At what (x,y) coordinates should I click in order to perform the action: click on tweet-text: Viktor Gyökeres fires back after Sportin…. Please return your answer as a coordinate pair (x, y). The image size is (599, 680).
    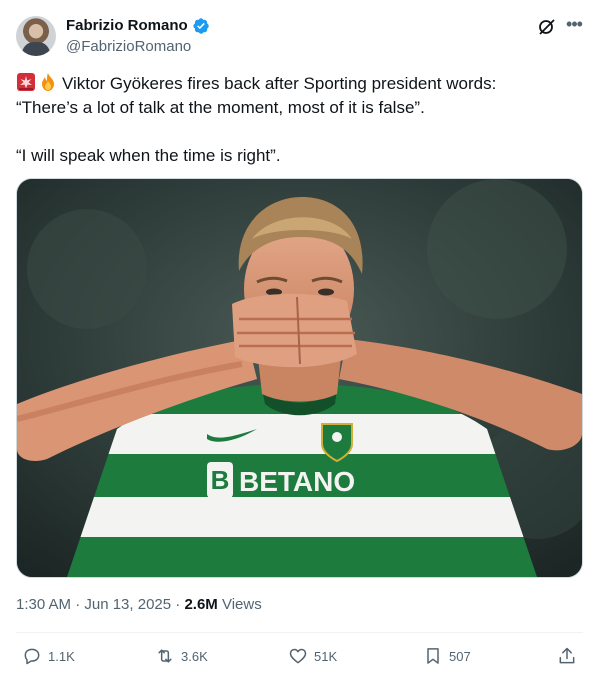
    Looking at the image, I should click on (296, 120).